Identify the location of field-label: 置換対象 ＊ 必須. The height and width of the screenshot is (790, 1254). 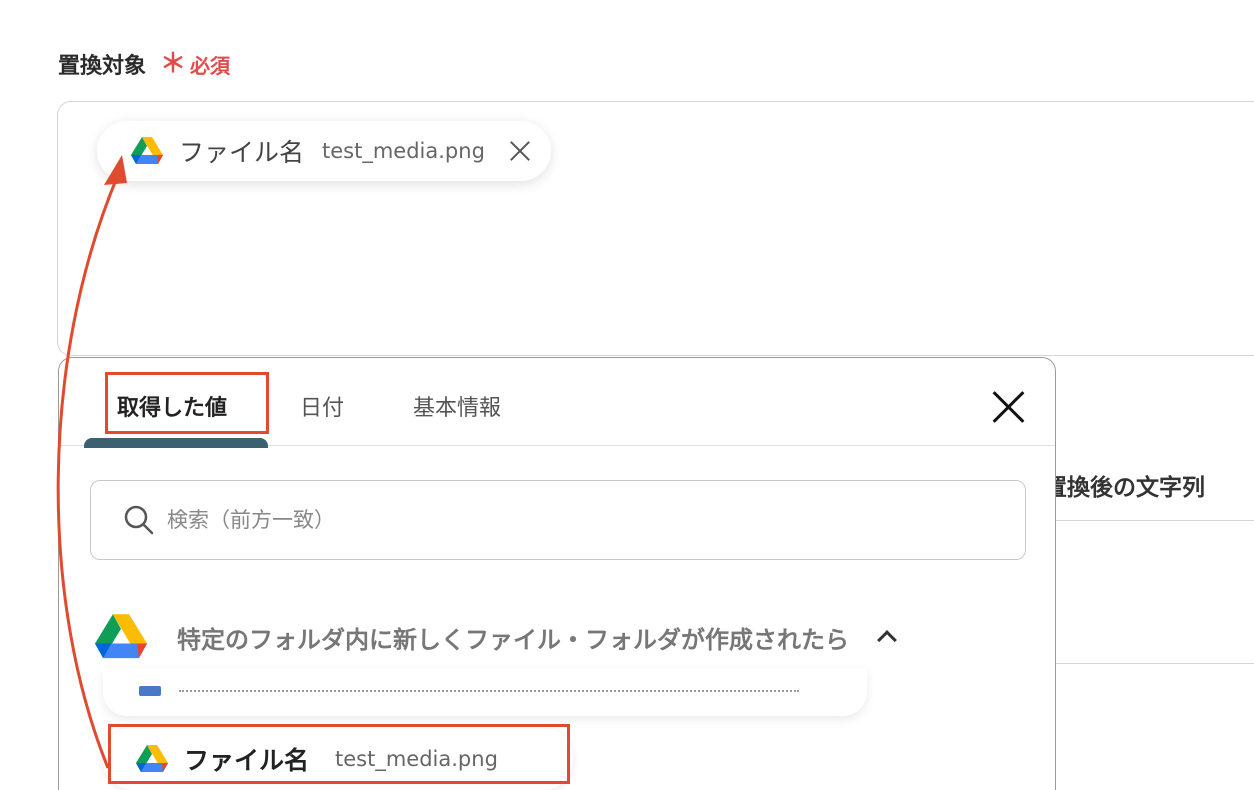
(144, 64).